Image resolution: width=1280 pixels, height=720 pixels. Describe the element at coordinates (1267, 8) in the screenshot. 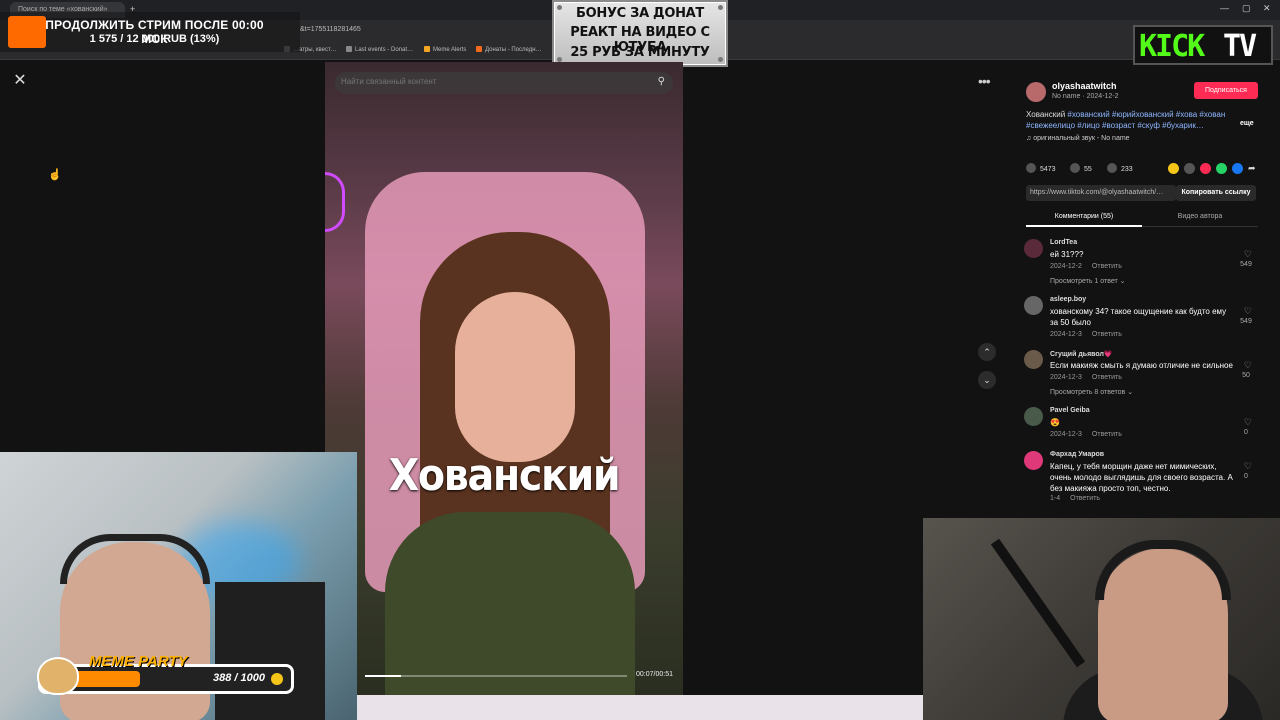

I see `close-window-icon: ✕` at that location.